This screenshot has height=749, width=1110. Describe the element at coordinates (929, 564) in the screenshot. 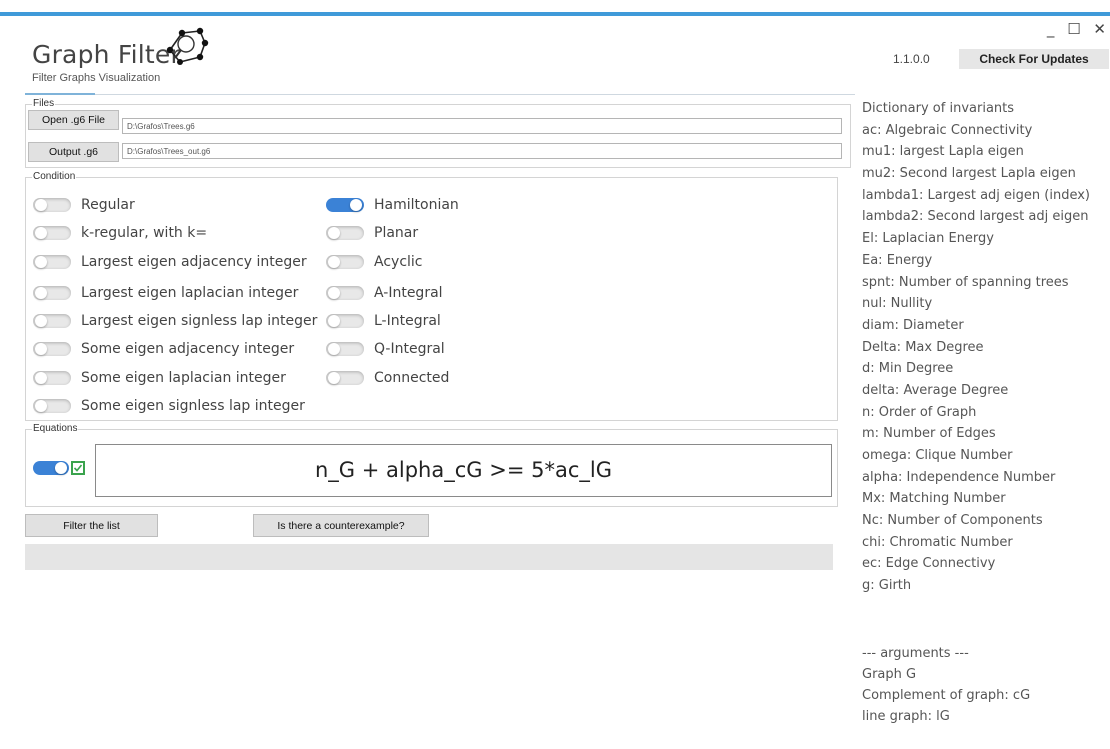

I see `dictionary-item: ec: Edge Connectivy` at that location.